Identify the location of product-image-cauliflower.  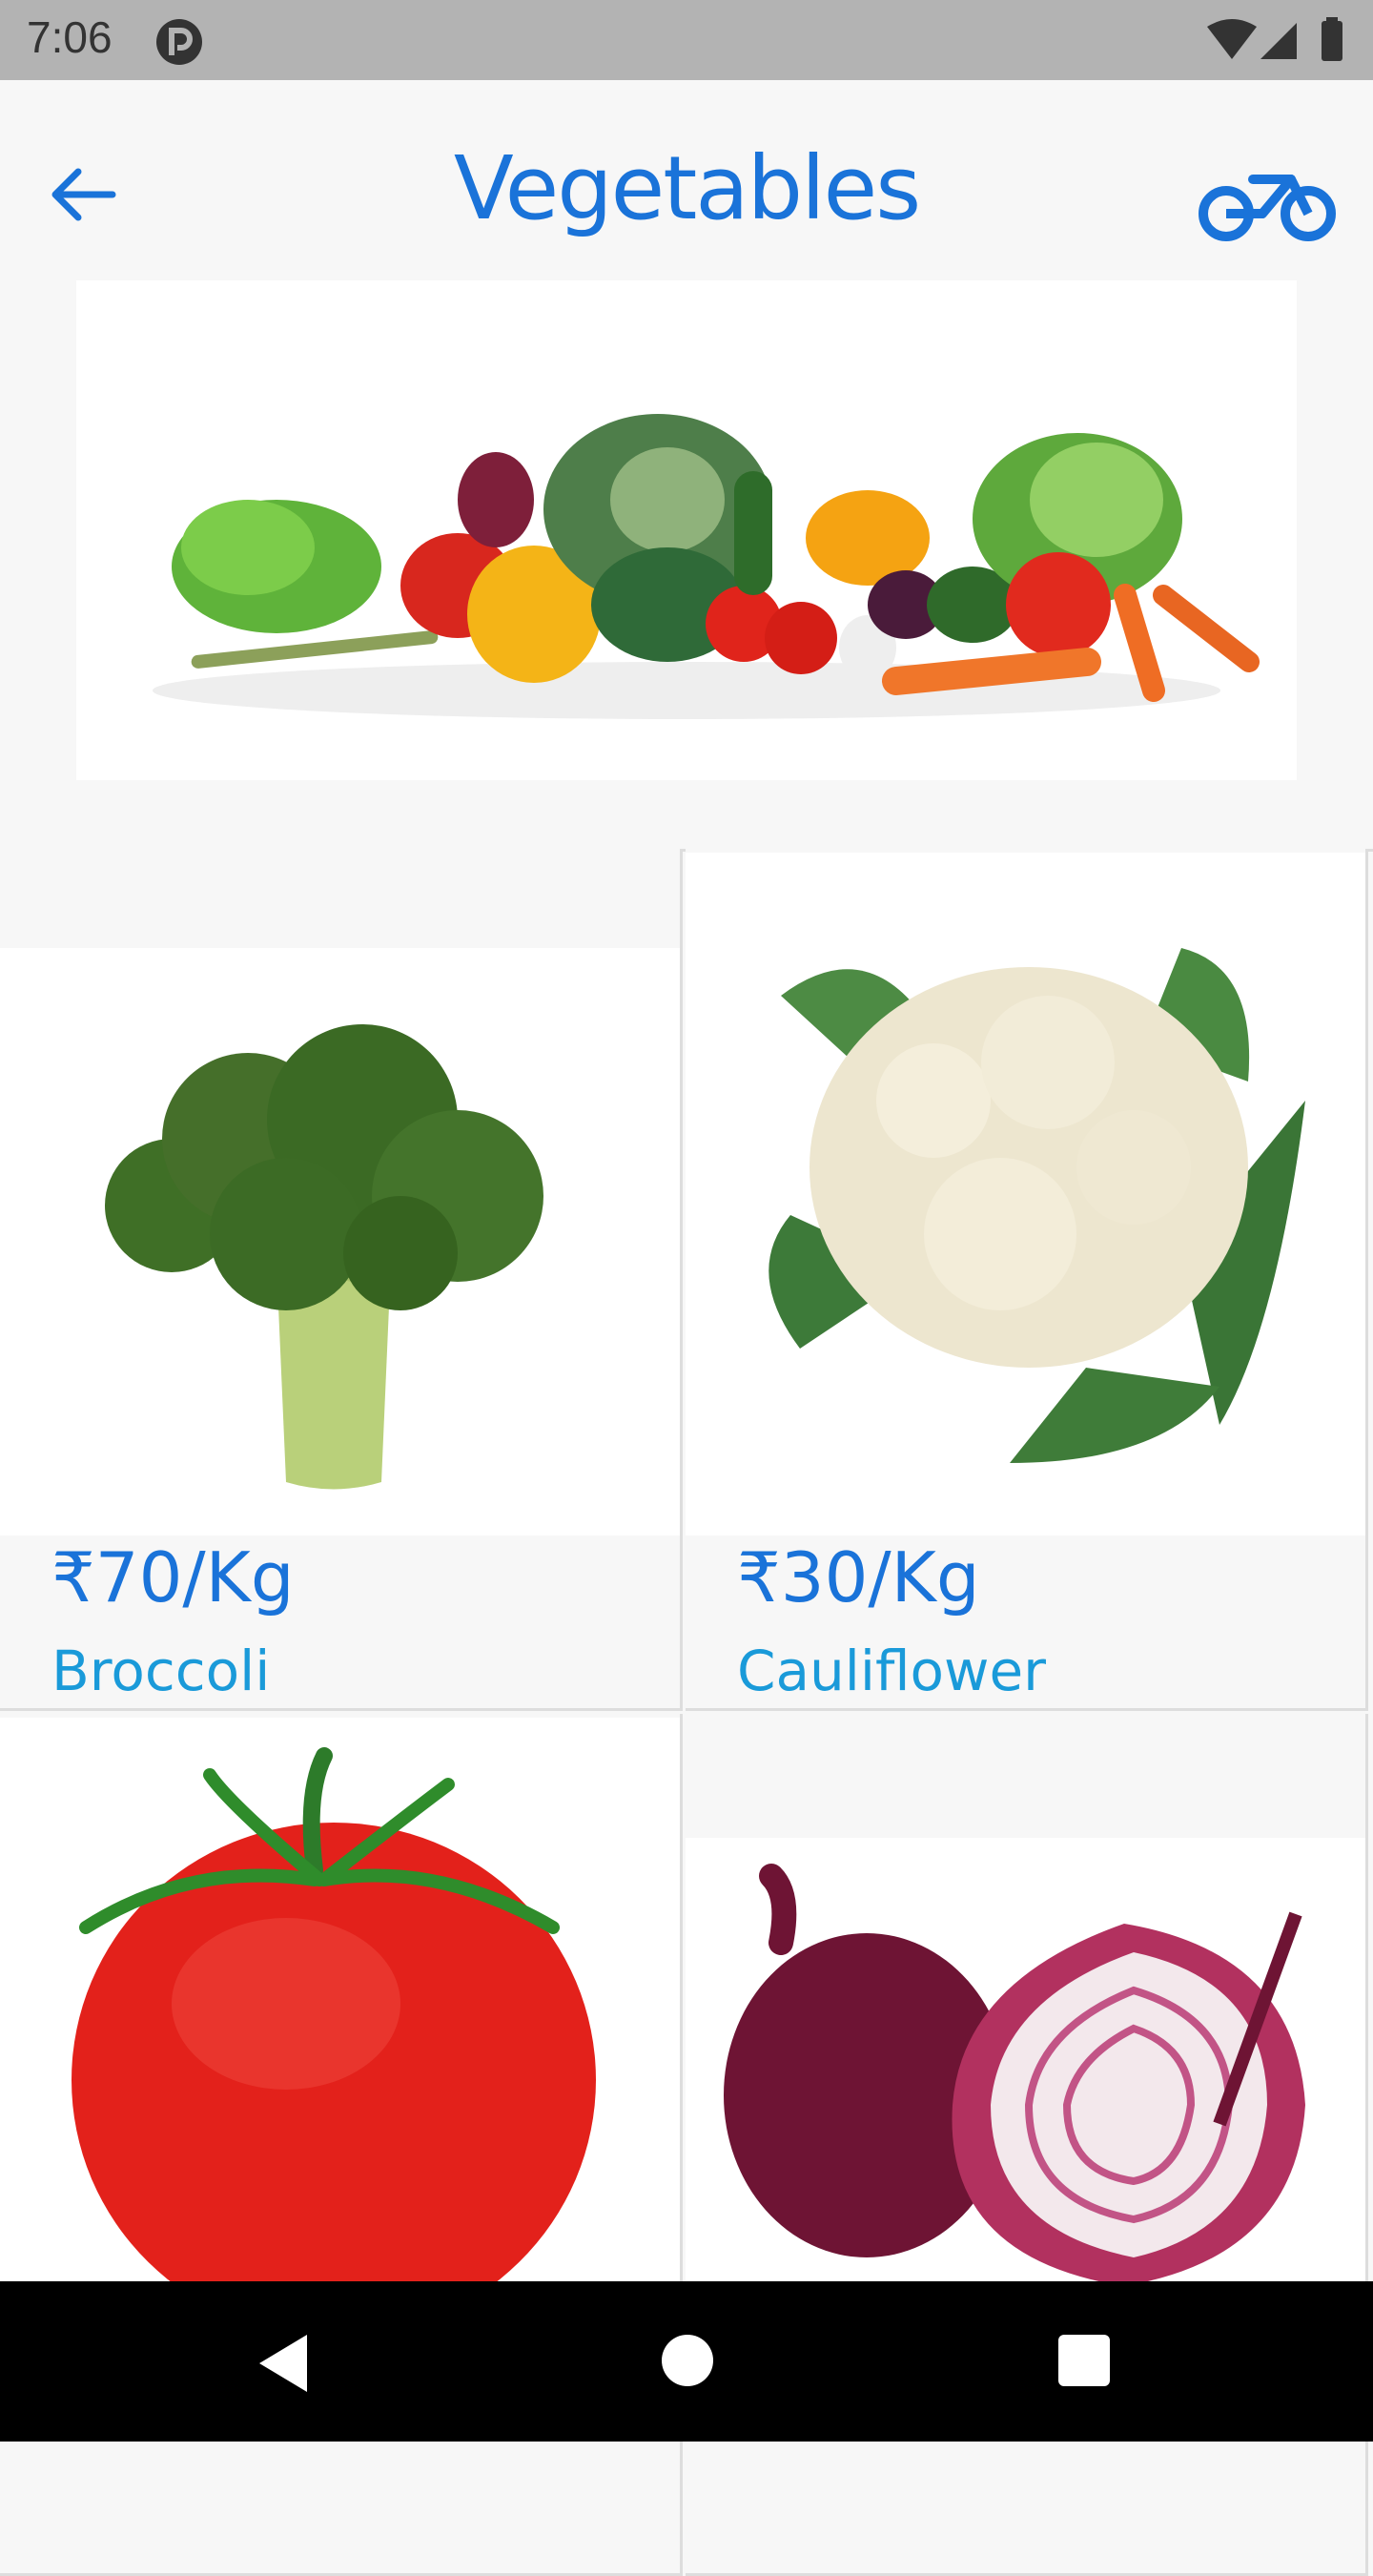
(1025, 1194).